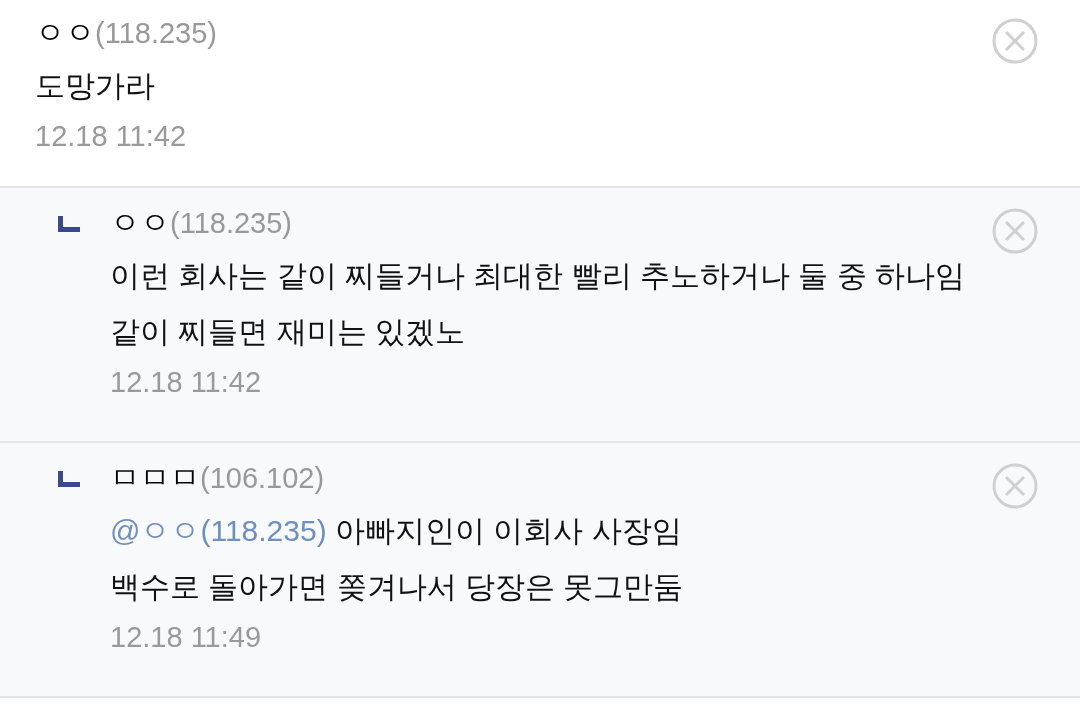 This screenshot has height=705, width=1080. Describe the element at coordinates (397, 559) in the screenshot. I see `comment-text: @ㅇㅇ(118.235) 아빠지인이 이회사 사장임 백수로 돌아가면 쫒겨나서 당장은 못그만둠` at that location.